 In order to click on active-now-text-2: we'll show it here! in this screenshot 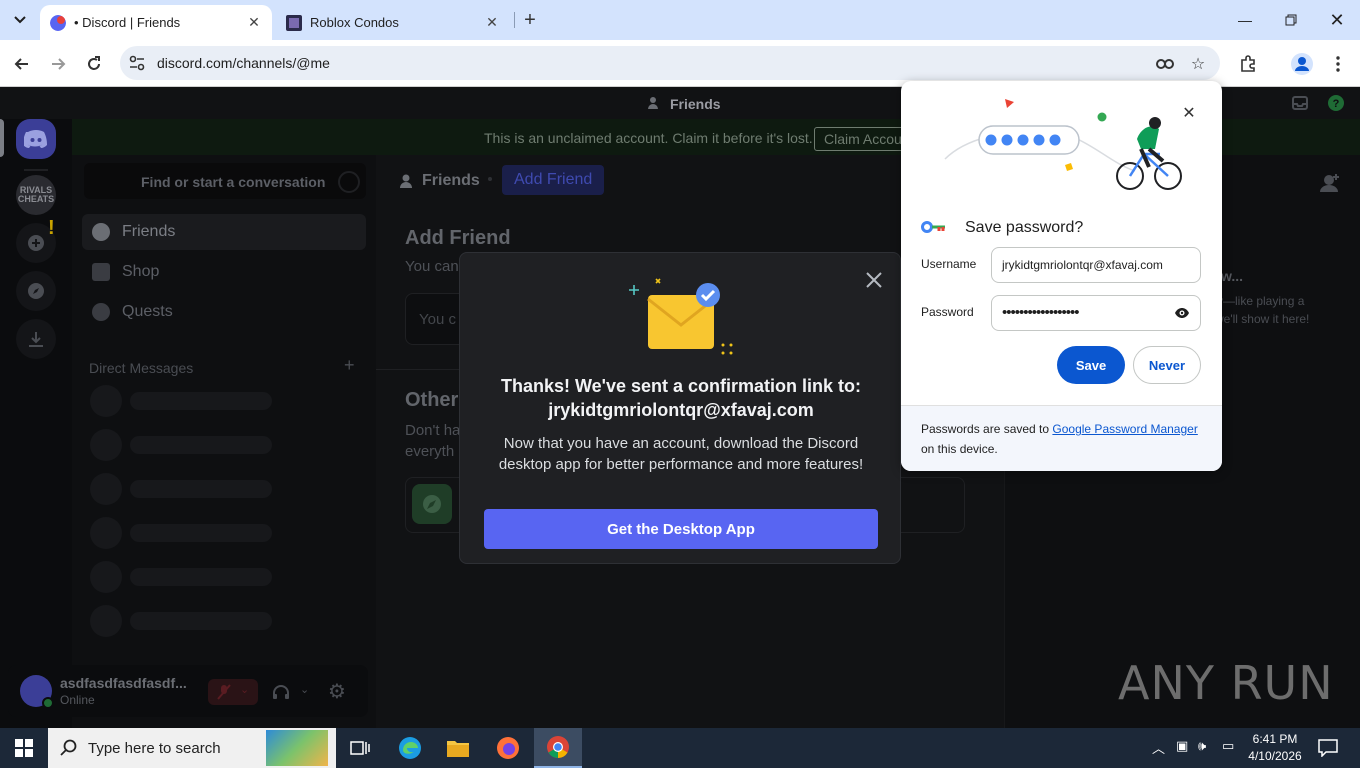, I will do `click(1262, 319)`.